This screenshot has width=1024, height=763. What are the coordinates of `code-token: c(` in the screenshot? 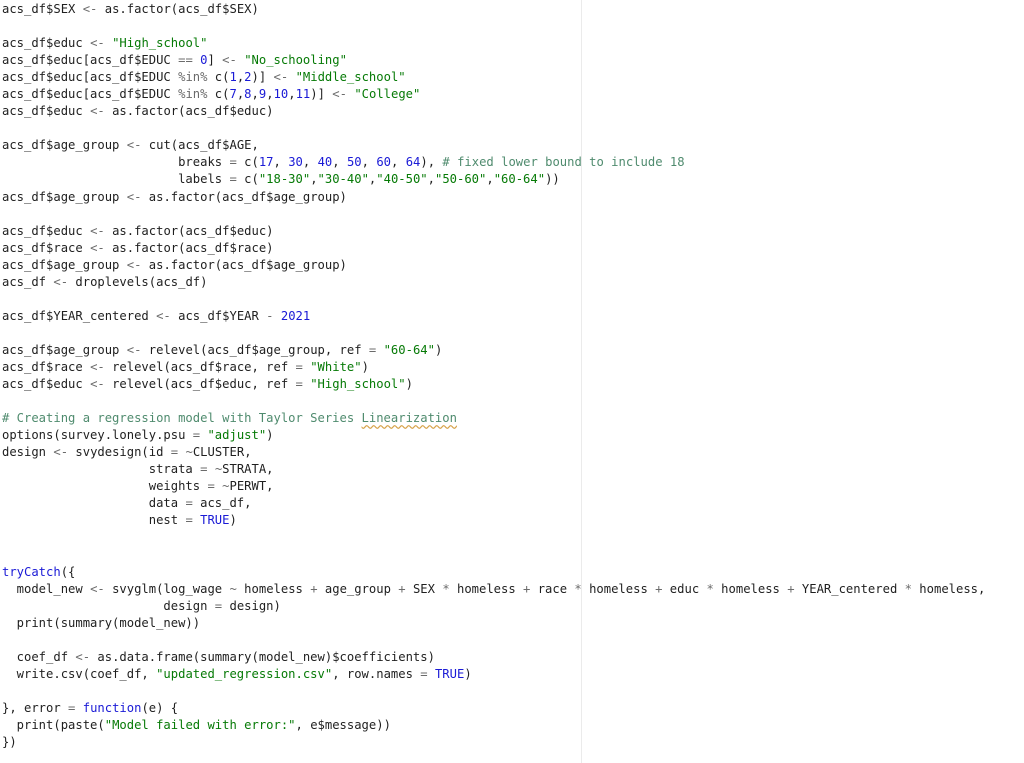 It's located at (247, 162).